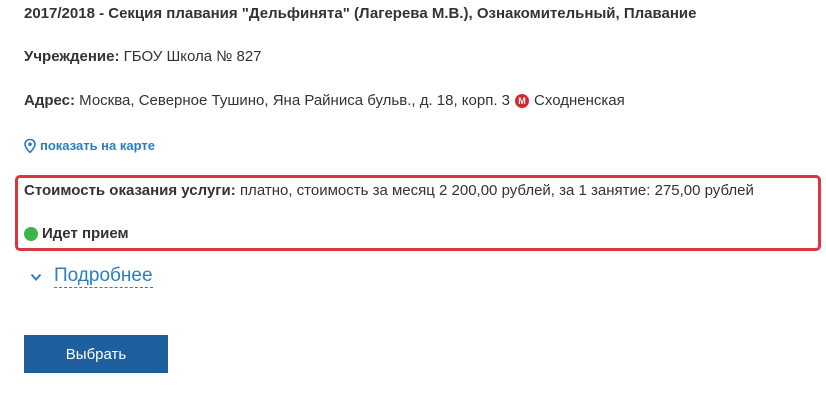  I want to click on status-row: Идет прием, so click(76, 233).